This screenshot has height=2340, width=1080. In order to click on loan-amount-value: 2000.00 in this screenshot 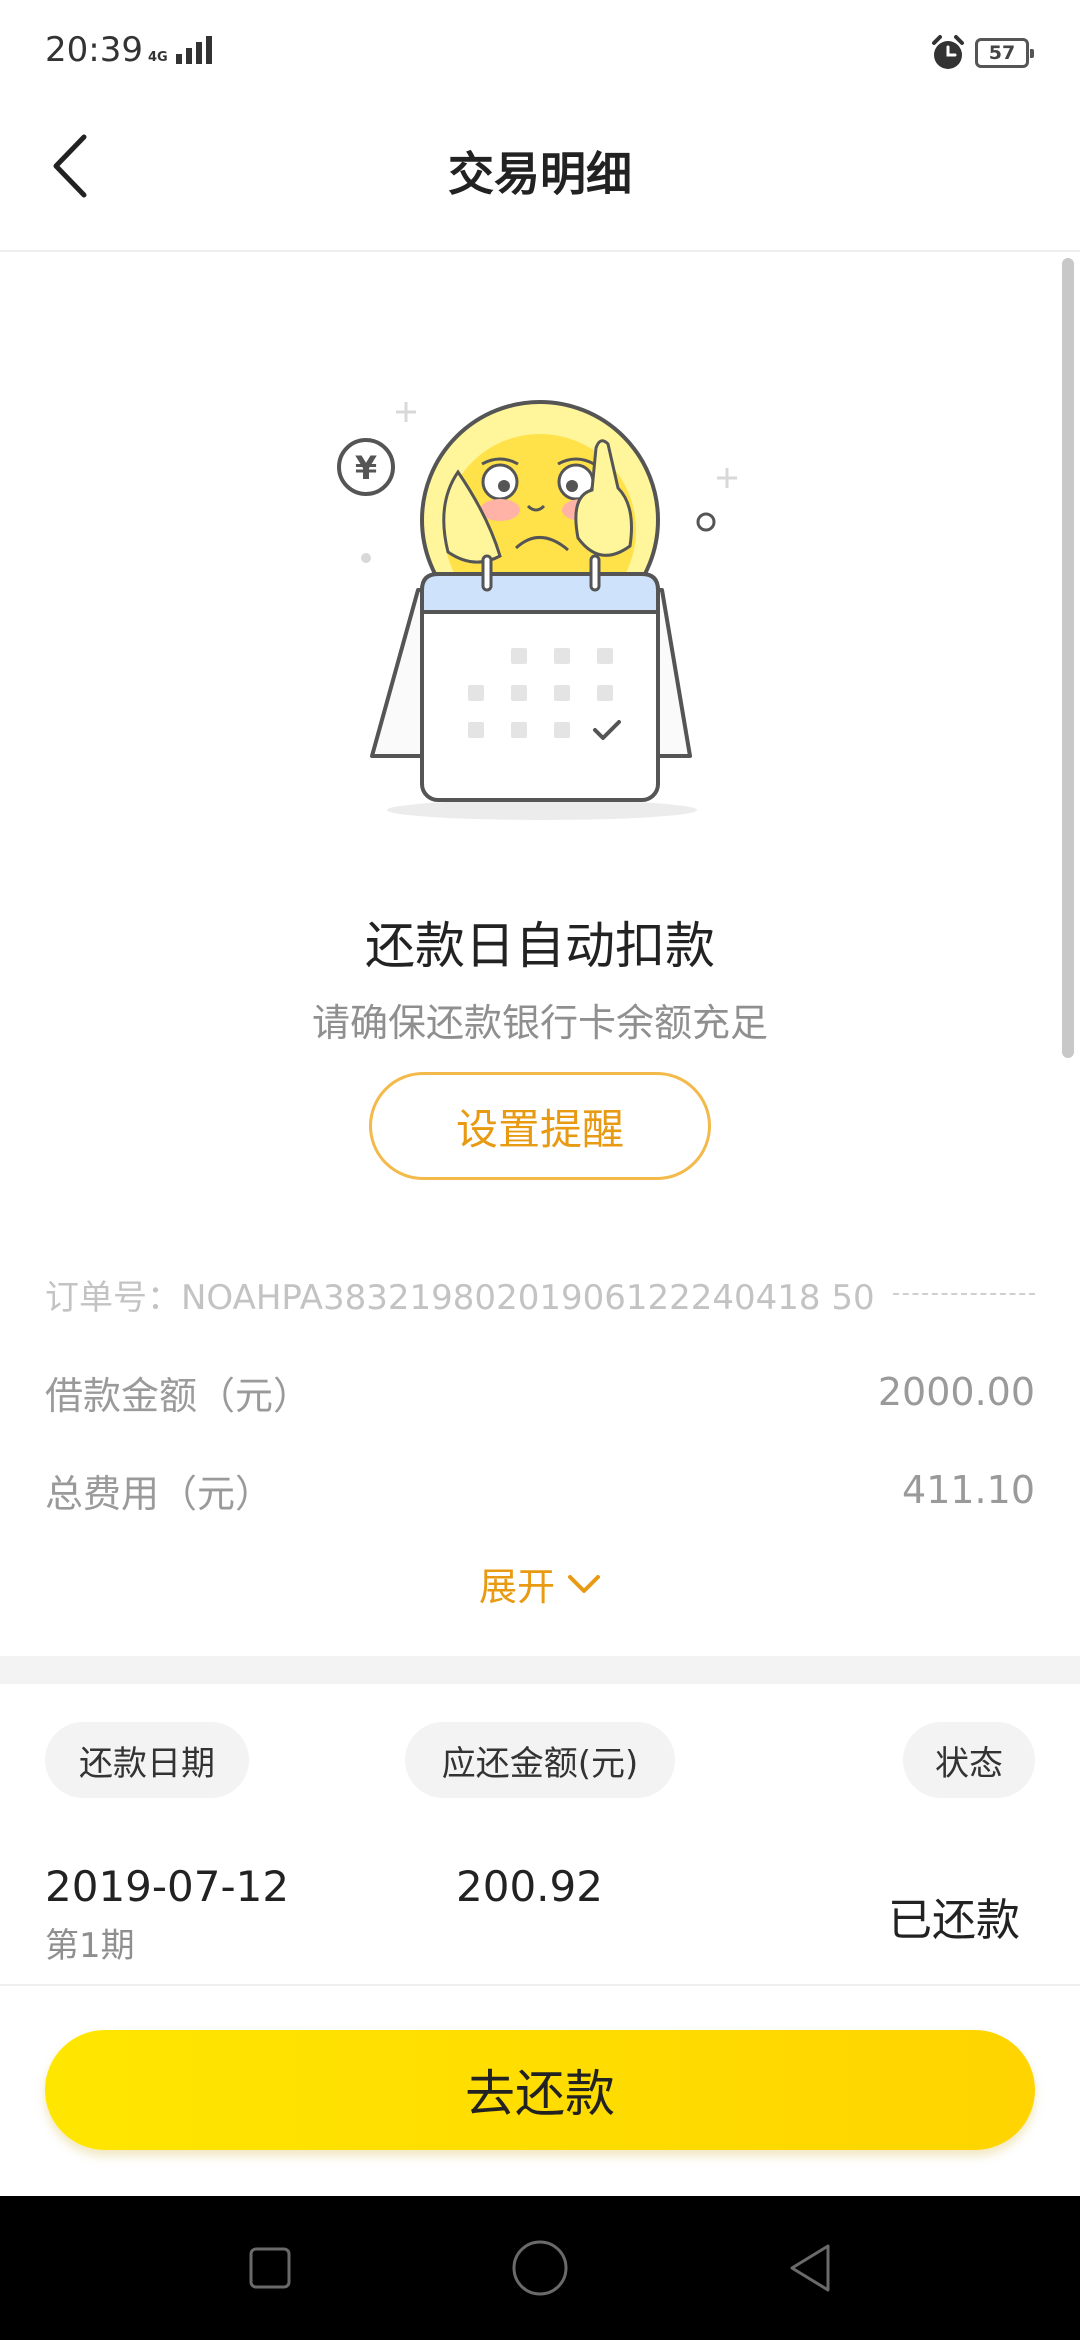, I will do `click(956, 1392)`.